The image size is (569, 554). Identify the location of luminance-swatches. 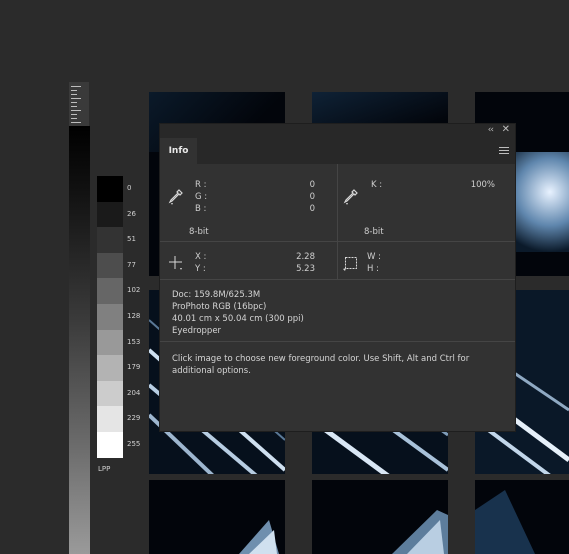
(110, 317).